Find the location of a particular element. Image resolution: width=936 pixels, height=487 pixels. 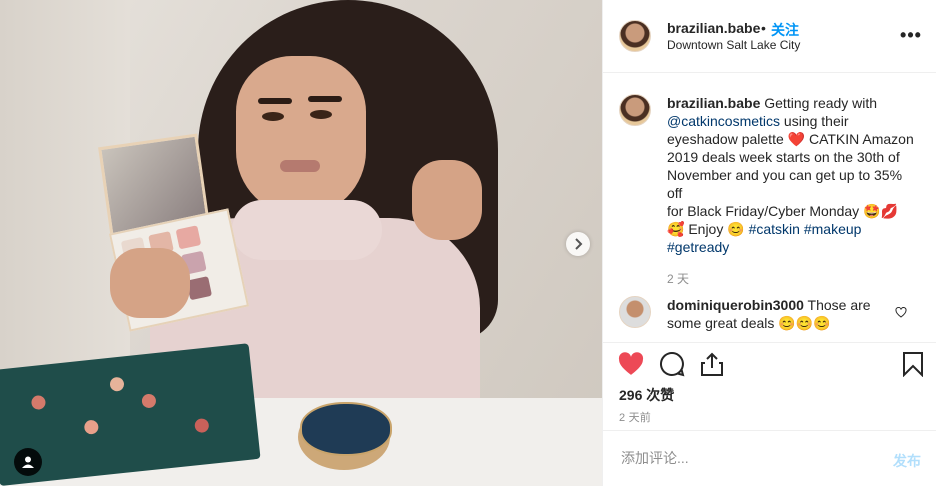

comment-input is located at coordinates (741, 458).